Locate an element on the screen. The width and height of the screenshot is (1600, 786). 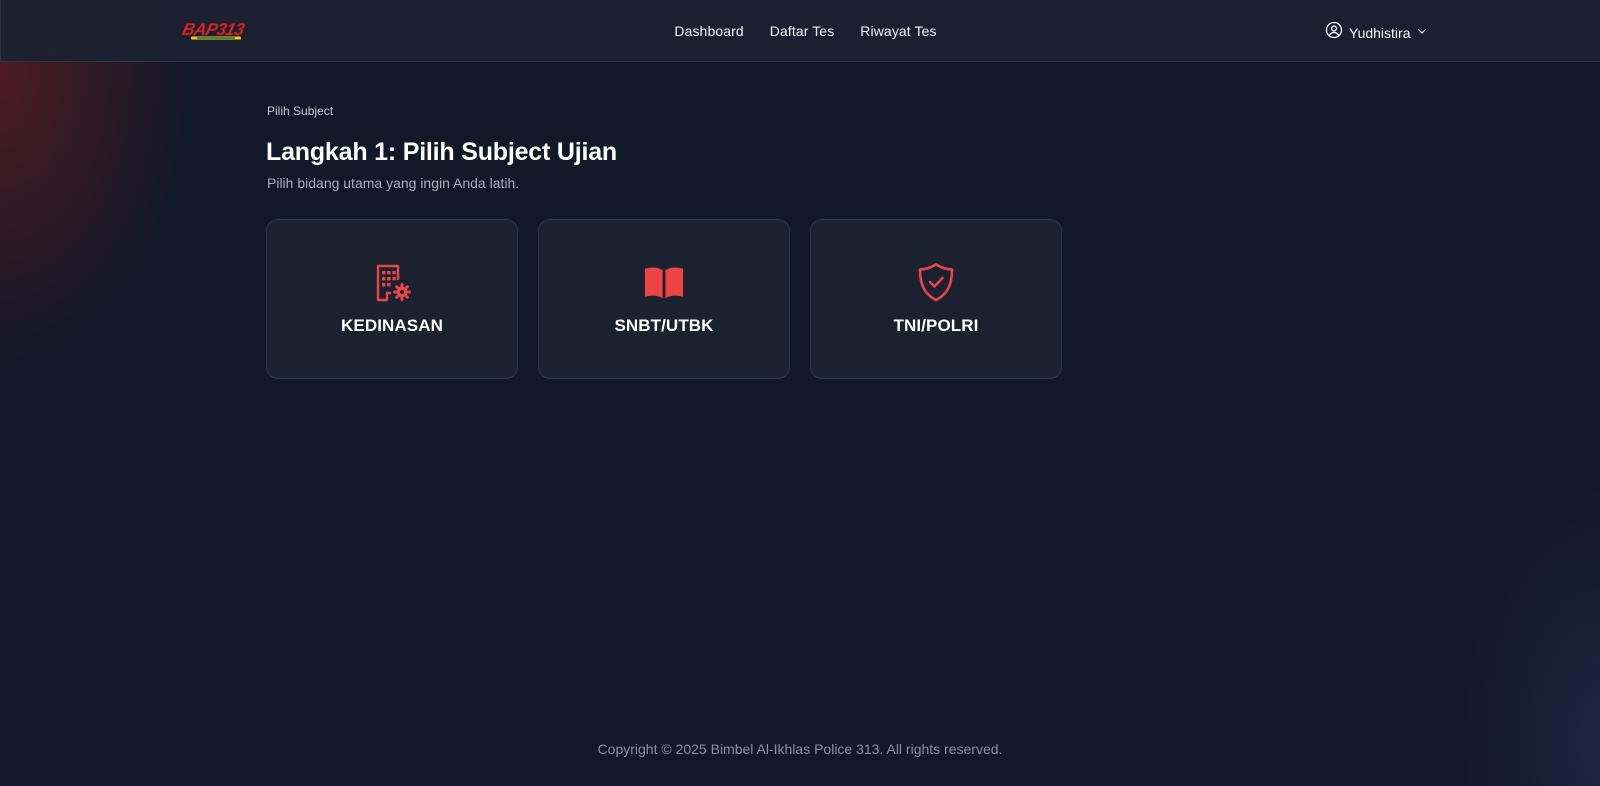
nav-daftar-tes: Daftar Tes is located at coordinates (802, 31).